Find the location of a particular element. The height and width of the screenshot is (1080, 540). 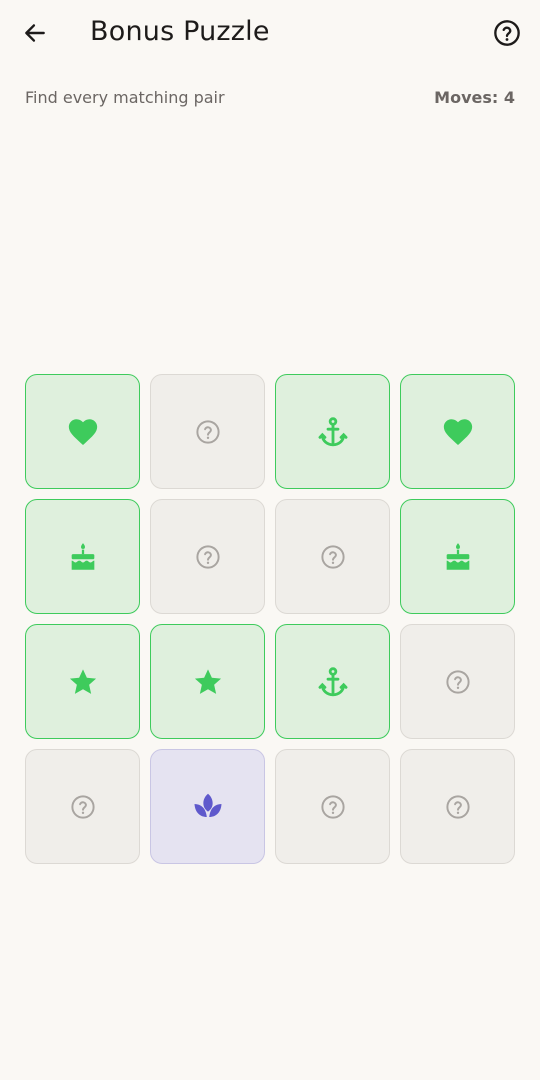

lotus-icon is located at coordinates (208, 807).